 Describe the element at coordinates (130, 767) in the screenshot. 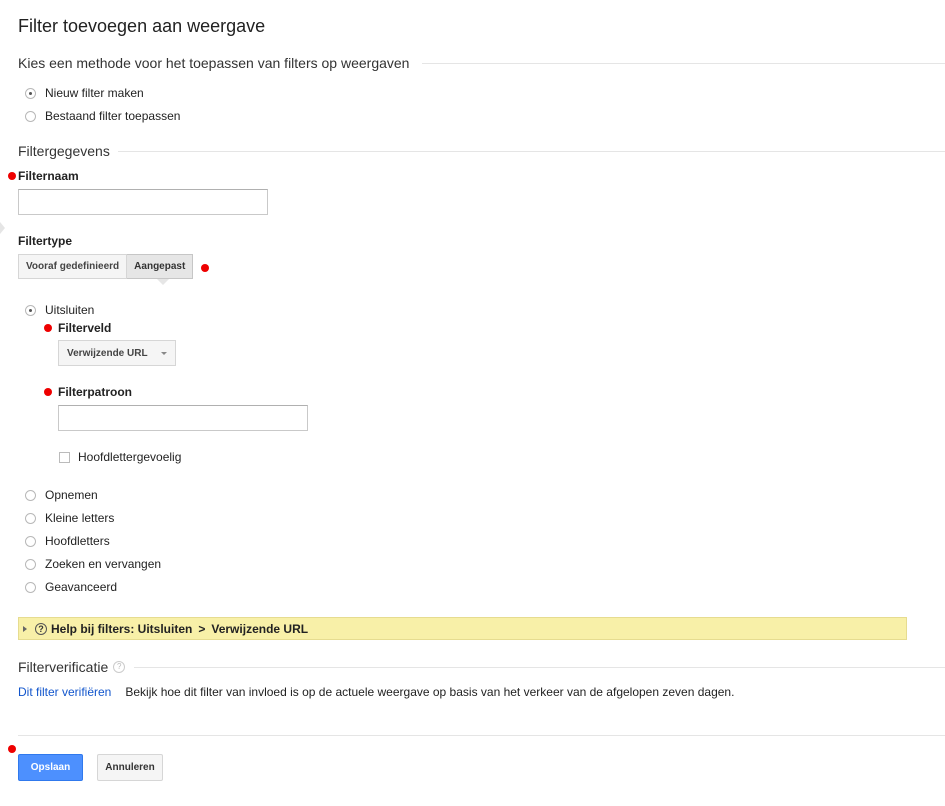

I see `cancel-button: Annuleren` at that location.